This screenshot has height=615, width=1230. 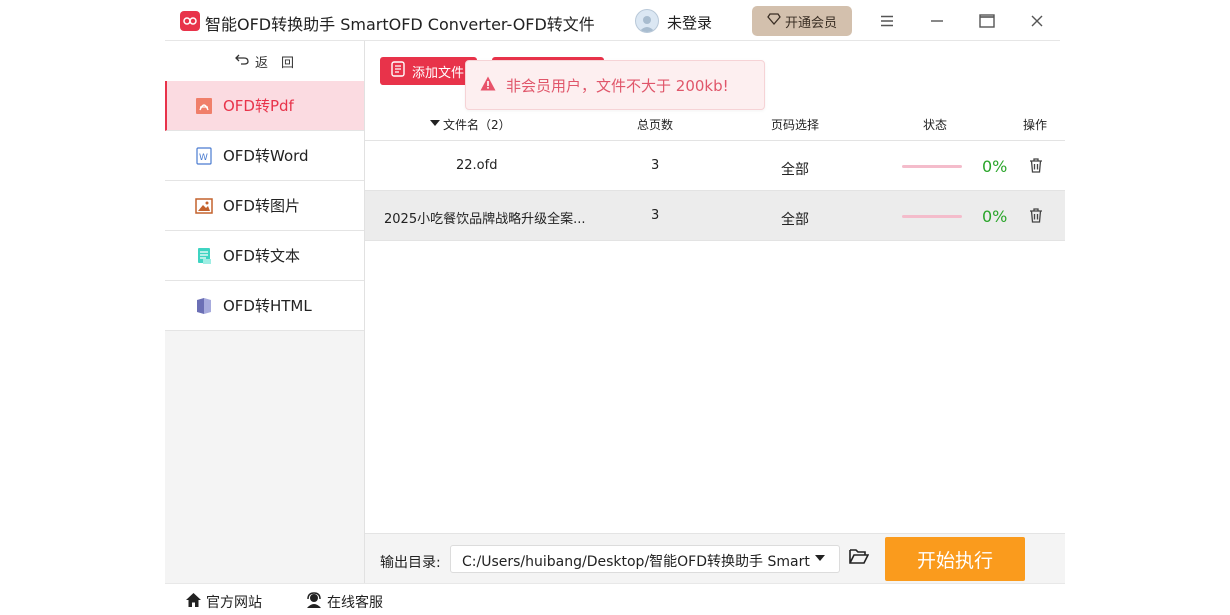 What do you see at coordinates (398, 71) in the screenshot?
I see `document-icon` at bounding box center [398, 71].